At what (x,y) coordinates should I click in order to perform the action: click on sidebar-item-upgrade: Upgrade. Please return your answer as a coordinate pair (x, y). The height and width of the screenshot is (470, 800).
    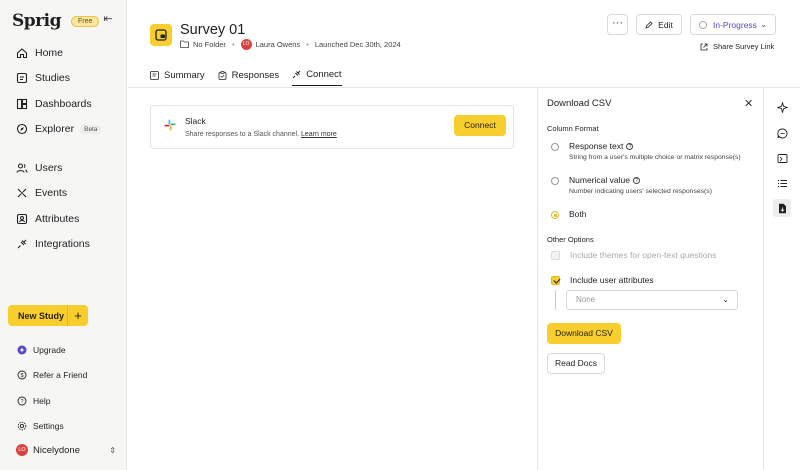
    Looking at the image, I should click on (52, 350).